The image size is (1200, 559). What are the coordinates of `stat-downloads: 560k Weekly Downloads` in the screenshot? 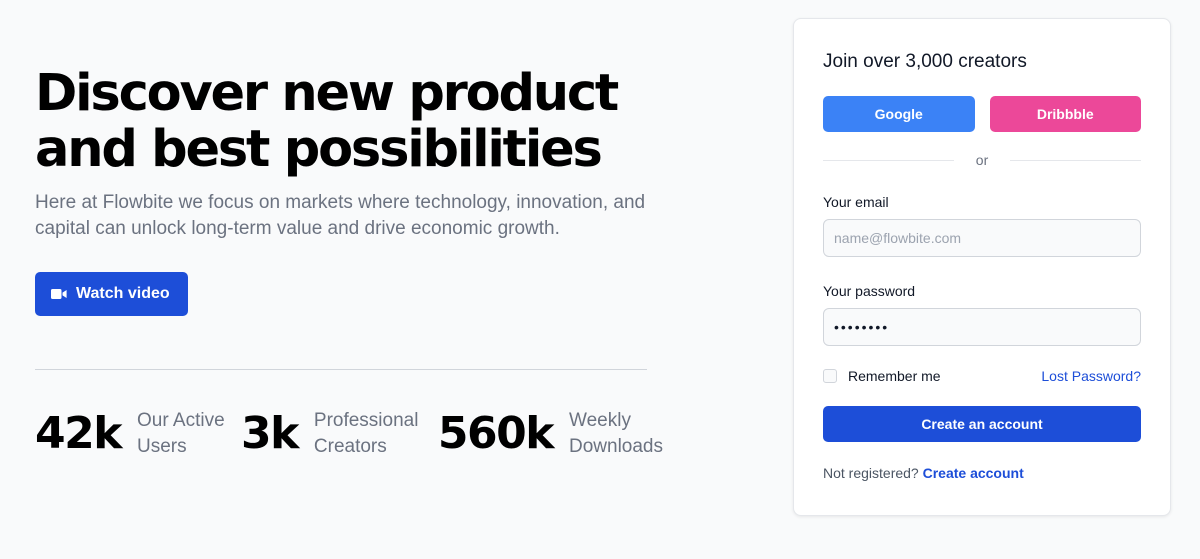 It's located at (553, 434).